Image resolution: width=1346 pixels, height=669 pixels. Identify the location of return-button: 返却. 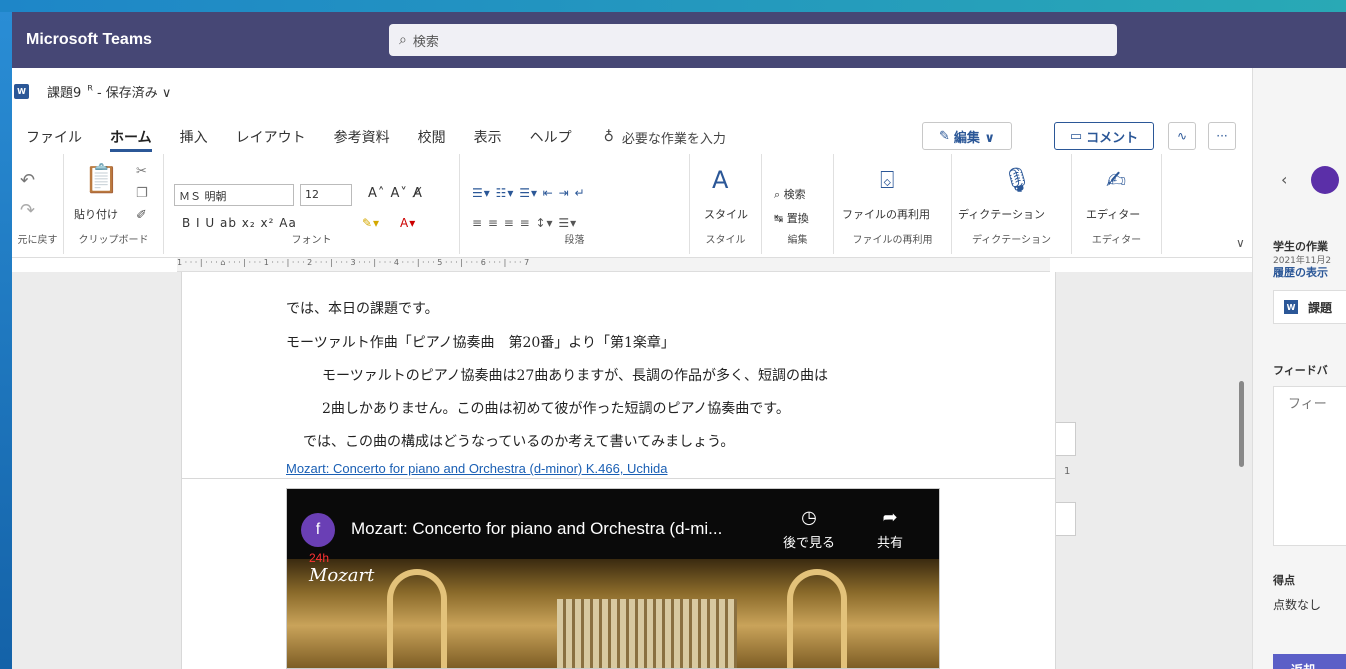
(1309, 661).